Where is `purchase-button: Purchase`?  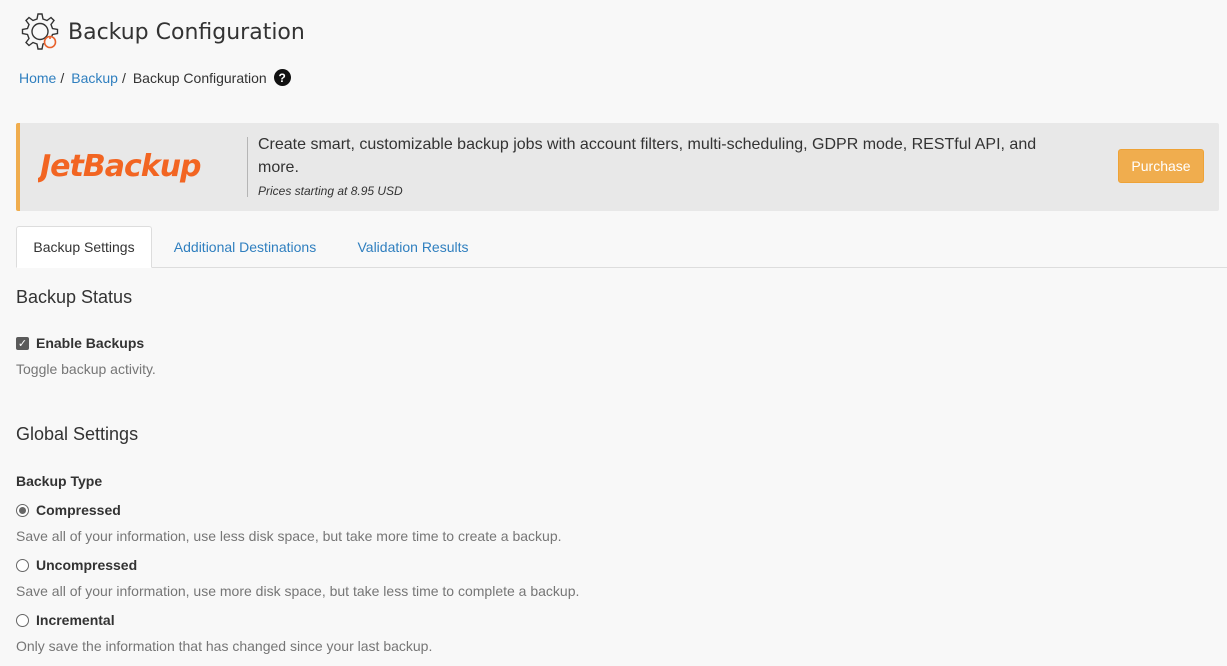 purchase-button: Purchase is located at coordinates (1161, 166).